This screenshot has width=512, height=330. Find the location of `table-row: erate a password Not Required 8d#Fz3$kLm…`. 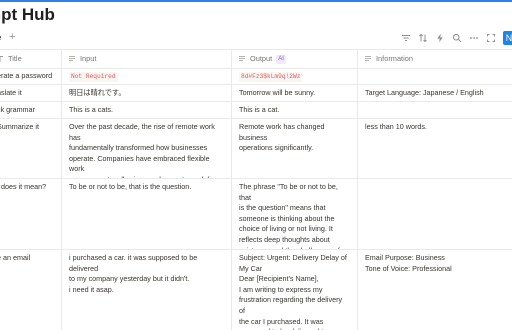

table-row: erate a password Not Required 8d#Fz3$kLm… is located at coordinates (256, 76).